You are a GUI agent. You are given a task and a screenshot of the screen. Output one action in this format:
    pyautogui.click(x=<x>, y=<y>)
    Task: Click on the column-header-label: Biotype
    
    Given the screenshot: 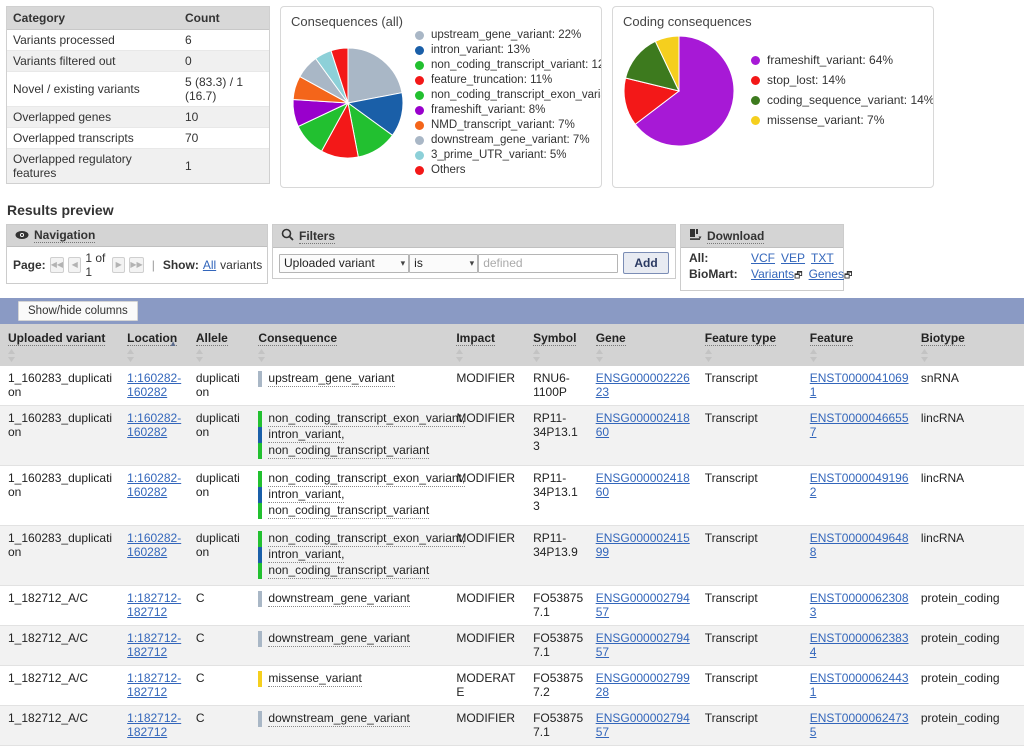 What is the action you would take?
    pyautogui.click(x=942, y=338)
    